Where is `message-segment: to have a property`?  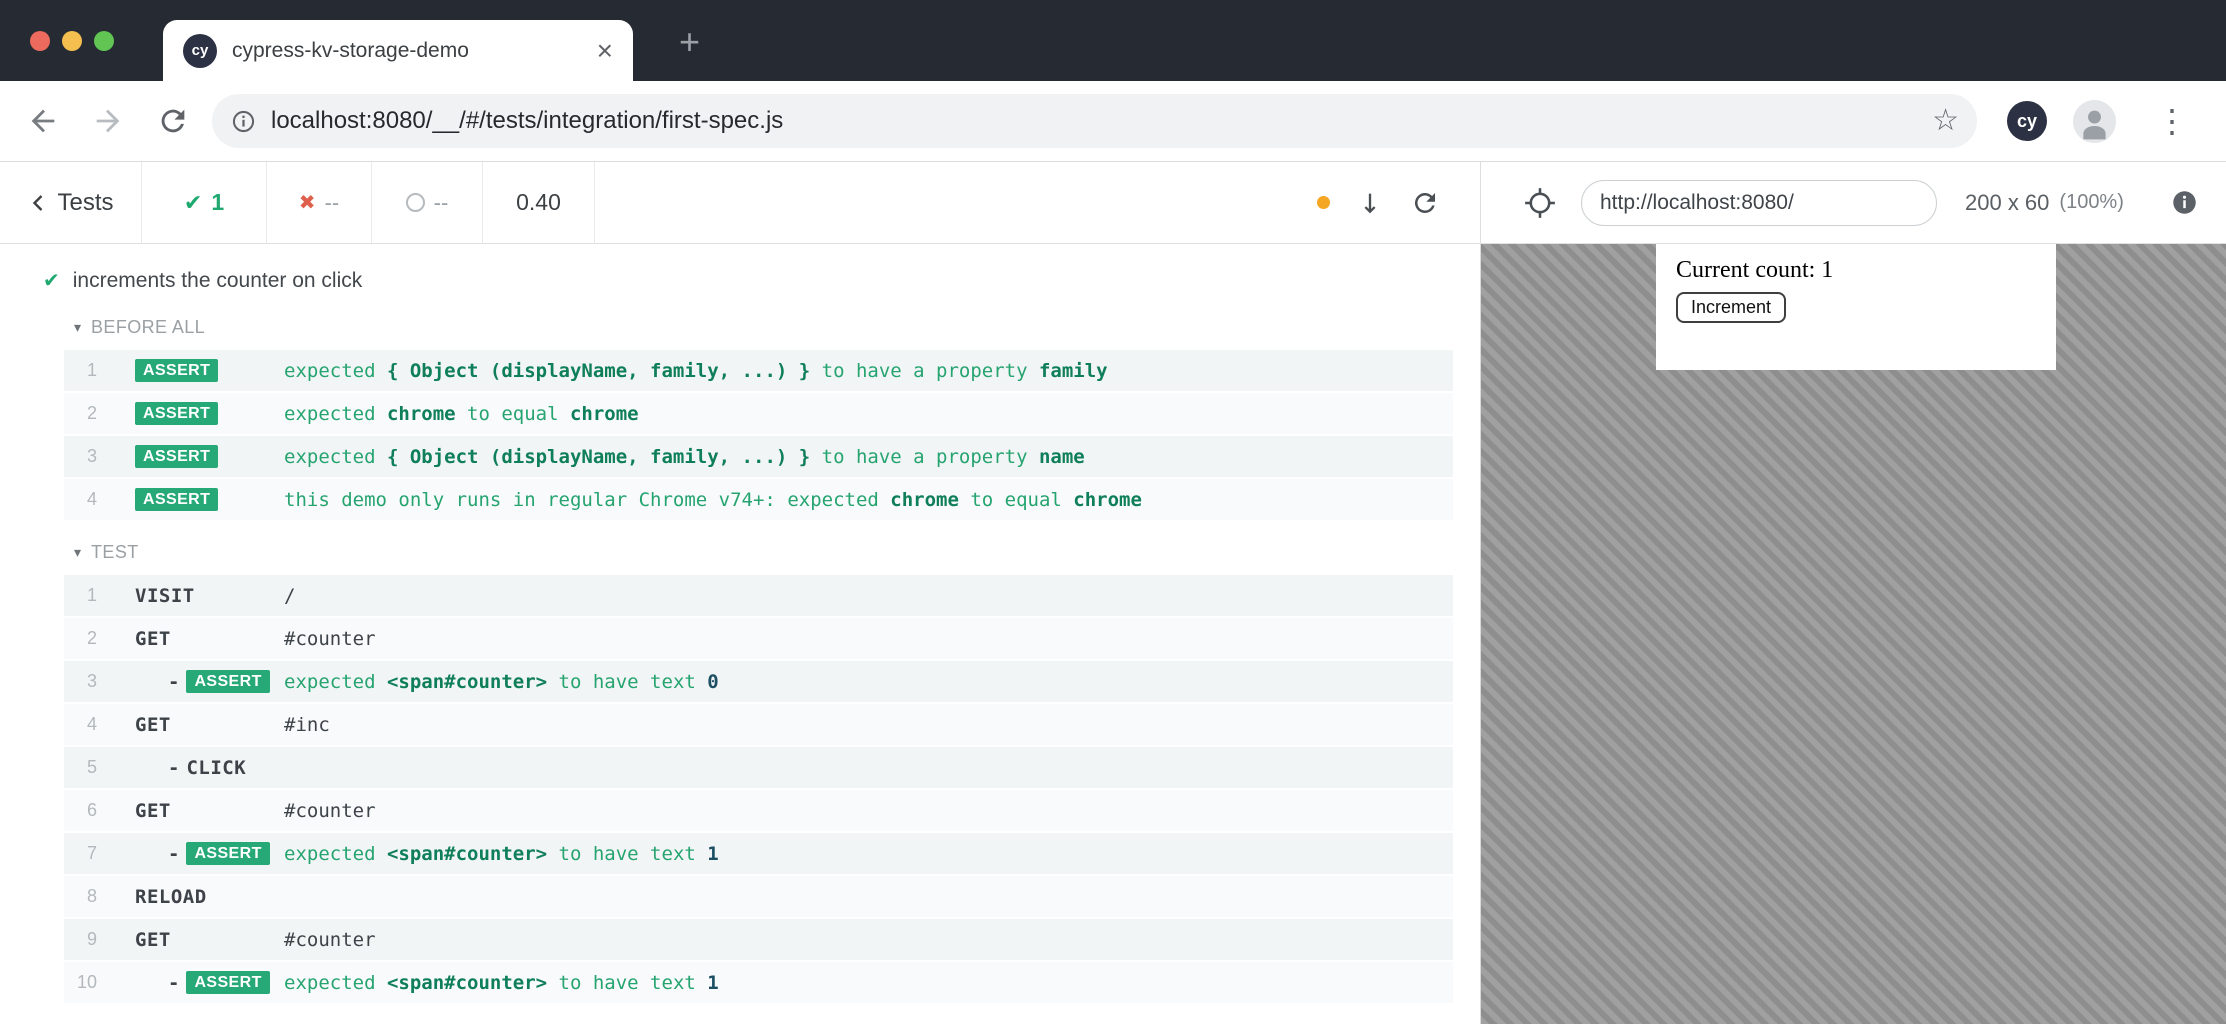 message-segment: to have a property is located at coordinates (924, 456).